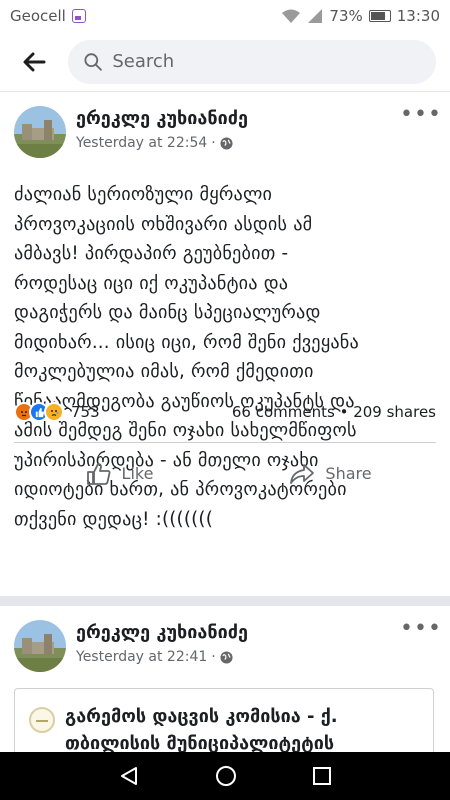 This screenshot has width=450, height=800. I want to click on back-button, so click(34, 62).